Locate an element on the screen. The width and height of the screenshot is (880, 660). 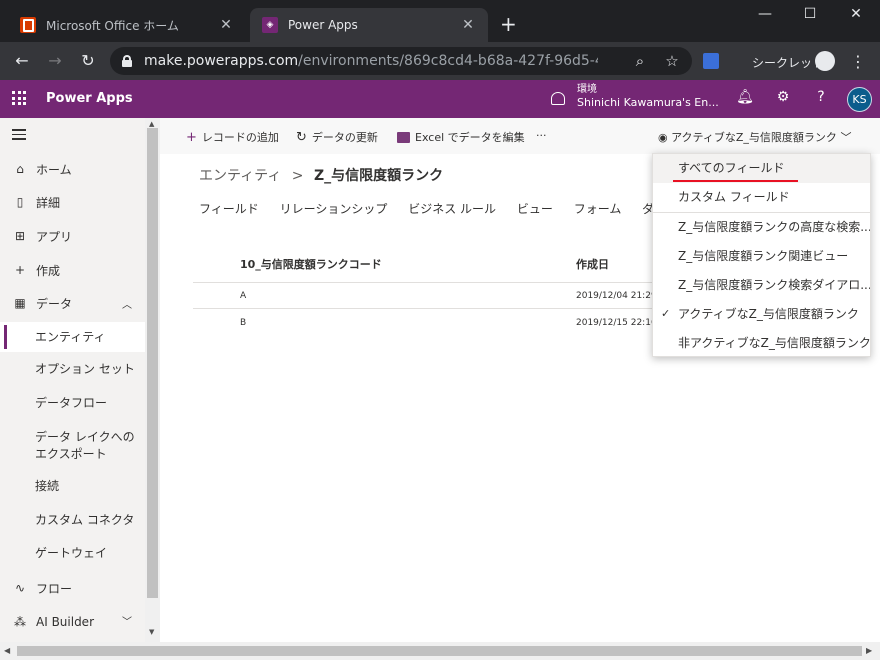
column-header-code: 10_与信限度額ランクコード is located at coordinates (311, 264).